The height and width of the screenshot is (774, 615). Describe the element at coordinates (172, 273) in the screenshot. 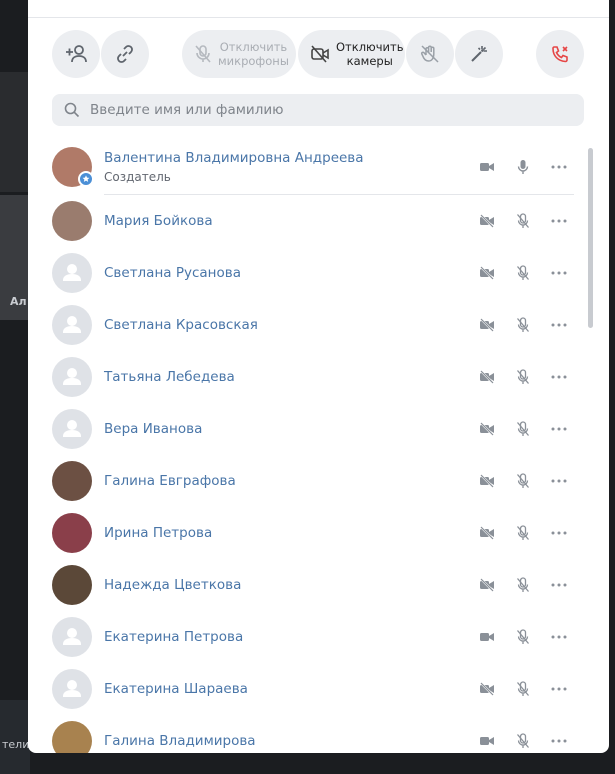

I see `participant-name: Светлана Русанова` at that location.